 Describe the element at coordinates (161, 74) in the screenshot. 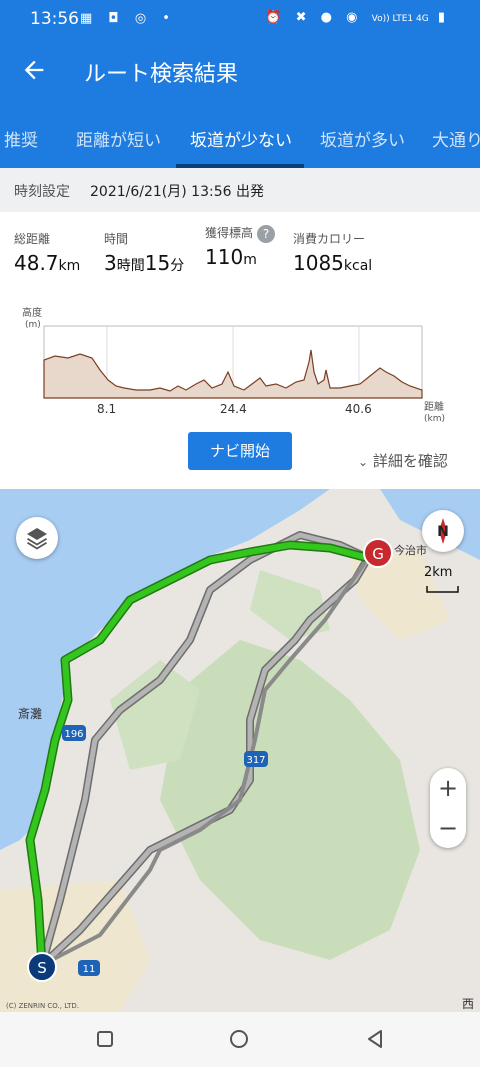

I see `page-title: ルート検索結果` at that location.